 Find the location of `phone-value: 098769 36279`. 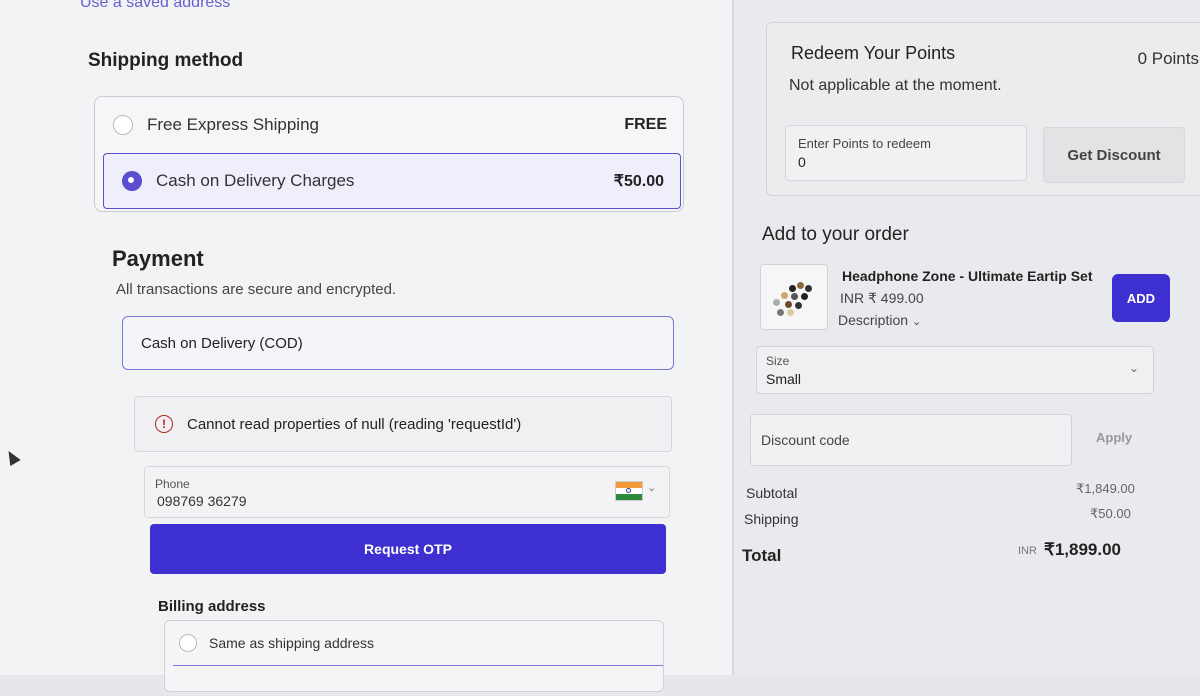

phone-value: 098769 36279 is located at coordinates (202, 501).